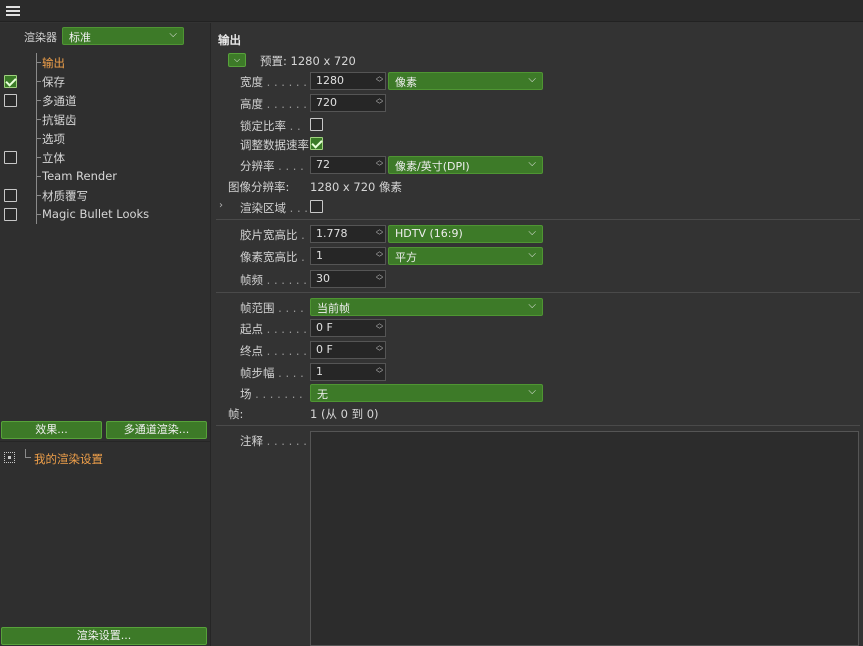 This screenshot has height=646, width=863. Describe the element at coordinates (105, 81) in the screenshot. I see `tree-item-save: 保存` at that location.